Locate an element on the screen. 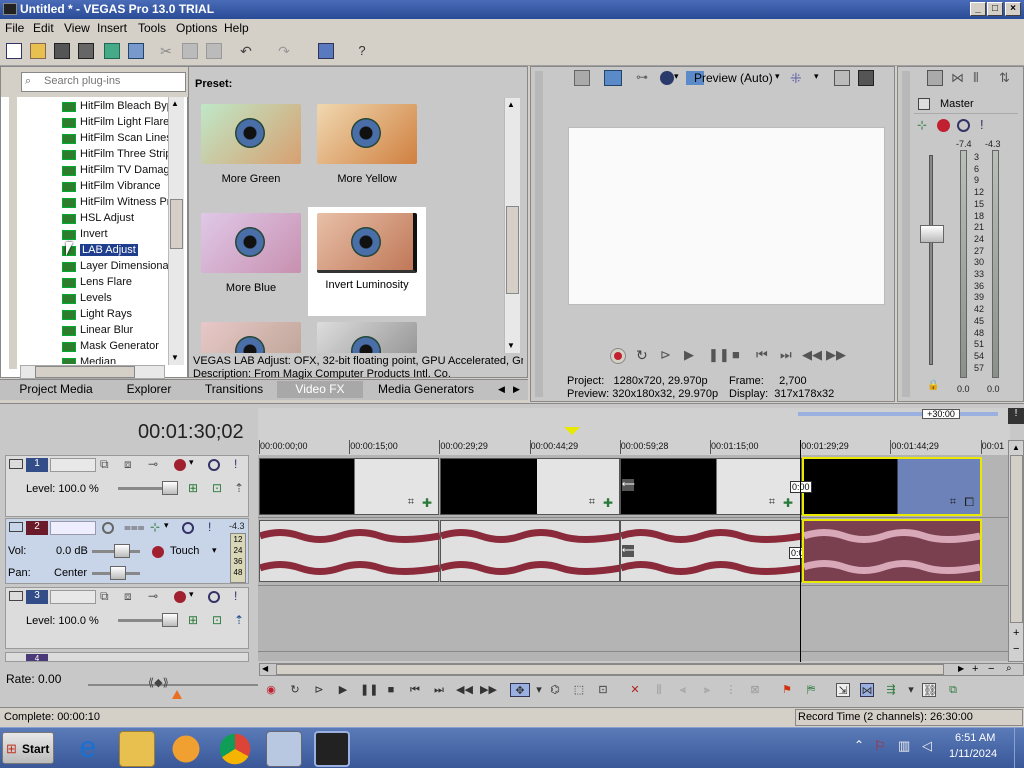 This screenshot has width=1024, height=768. clock-time: 6:51 AM is located at coordinates (975, 738).